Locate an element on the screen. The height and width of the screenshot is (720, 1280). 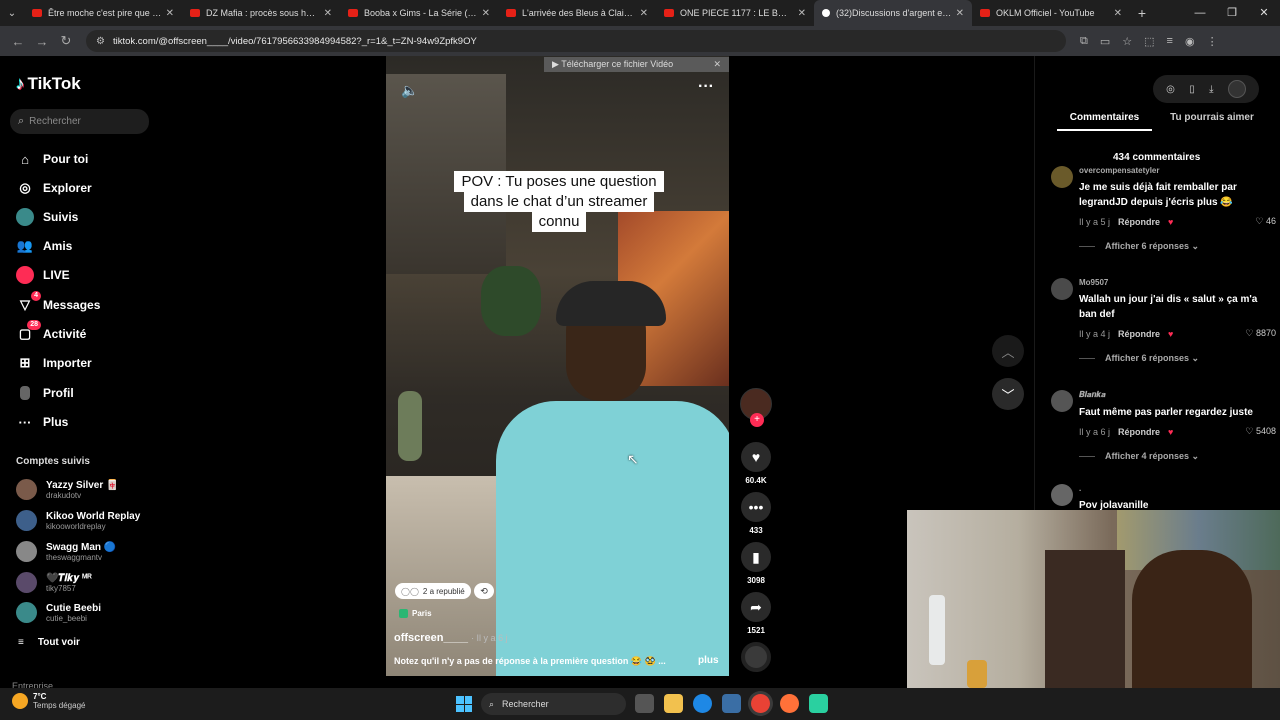
weather-widget: 7°C Temps dégagé is located at coordinates (48, 701).